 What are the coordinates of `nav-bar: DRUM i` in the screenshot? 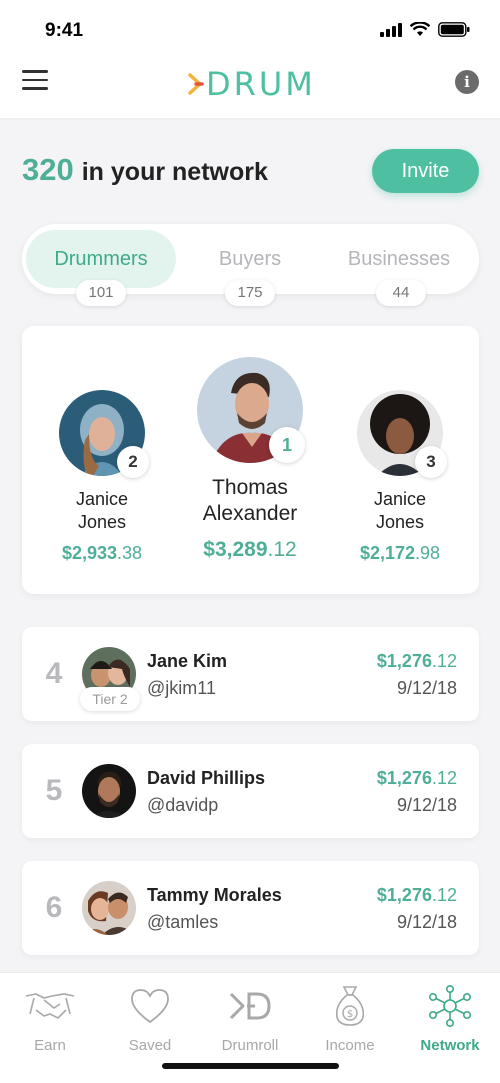 It's located at (250, 84).